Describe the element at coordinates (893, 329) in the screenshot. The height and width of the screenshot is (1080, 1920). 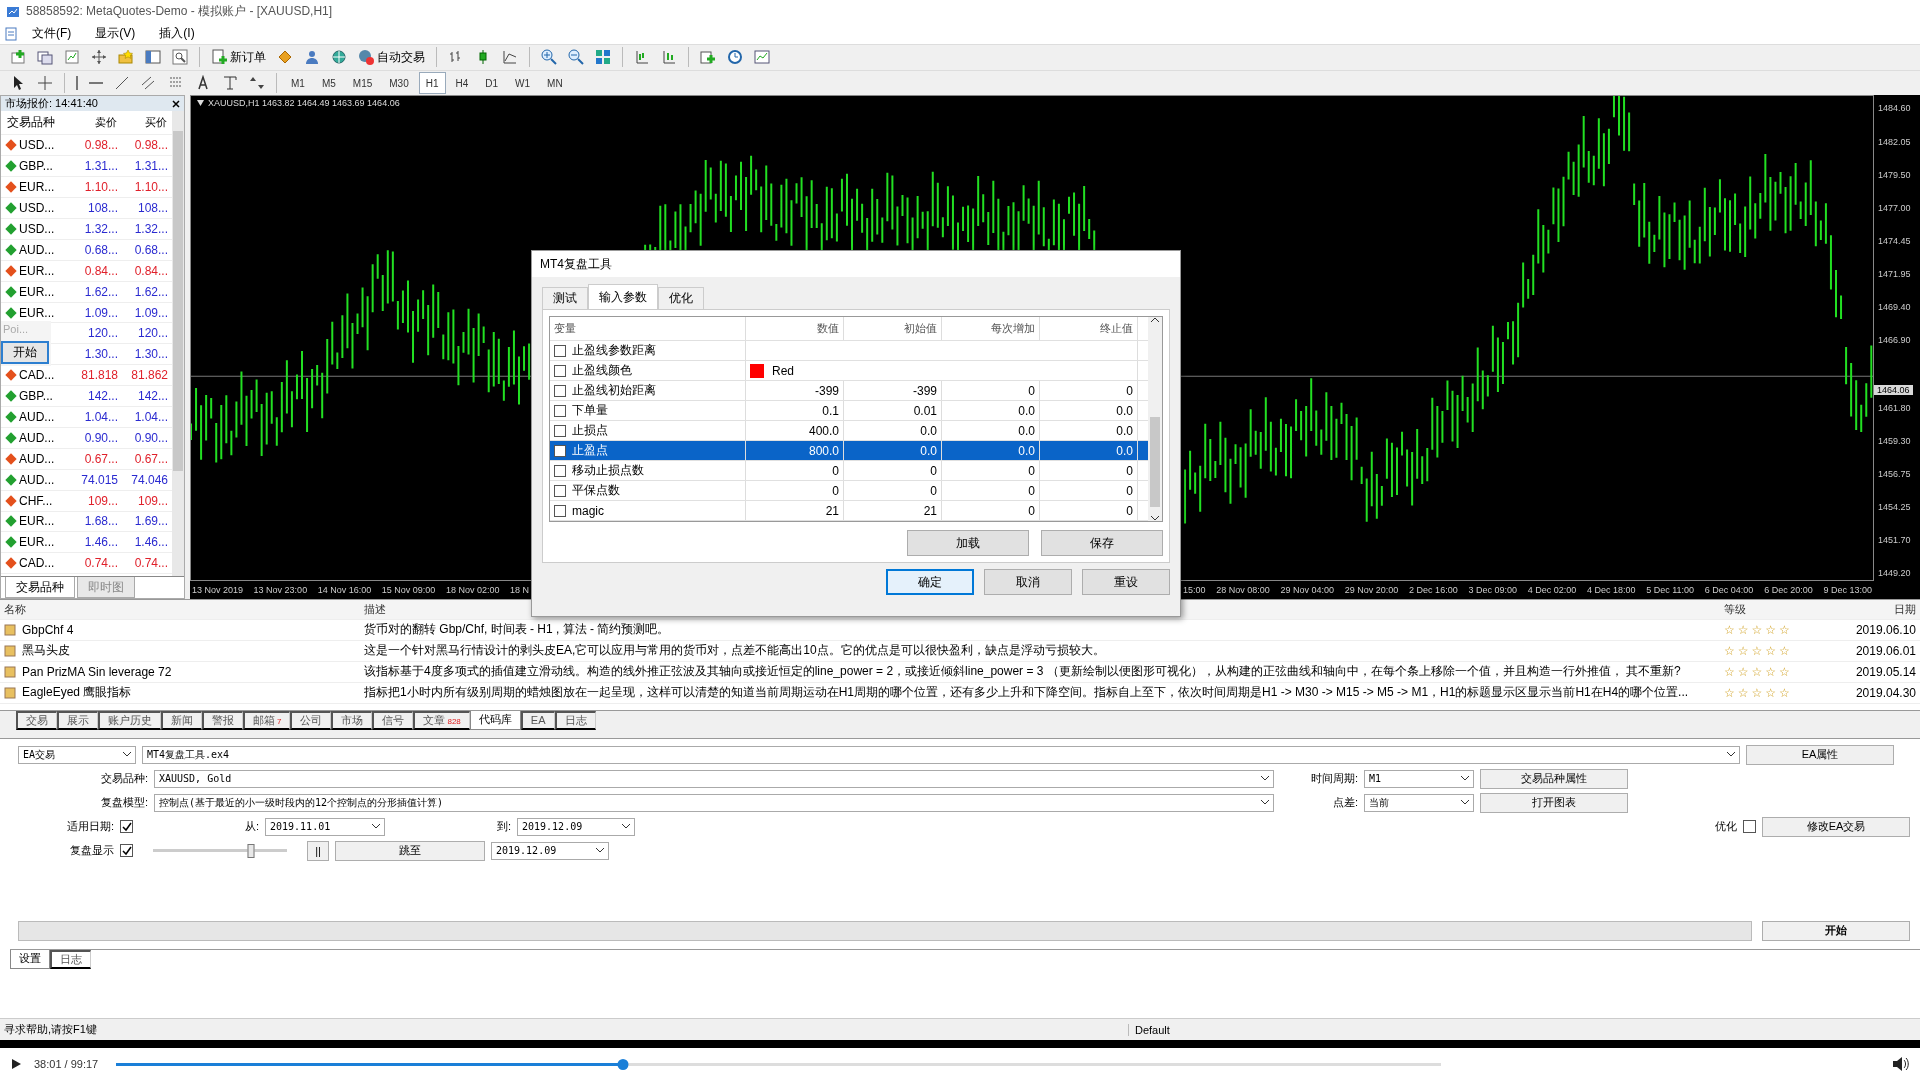
I see `column-header: 初始值` at that location.